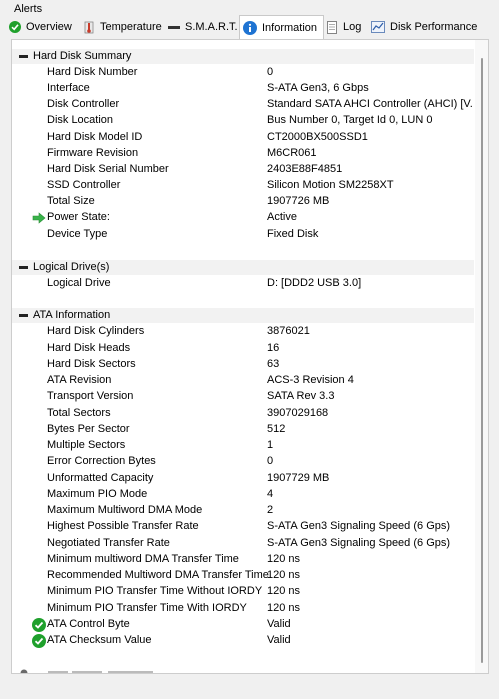  What do you see at coordinates (243, 73) in the screenshot?
I see `table-row: Hard Disk Number 0` at bounding box center [243, 73].